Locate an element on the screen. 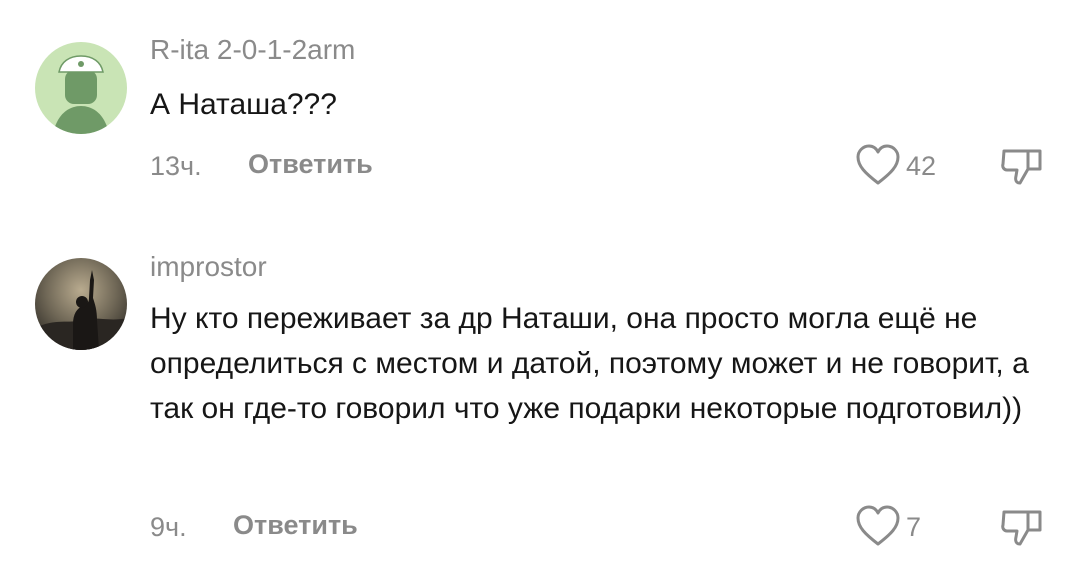  like-count: 42 is located at coordinates (921, 166).